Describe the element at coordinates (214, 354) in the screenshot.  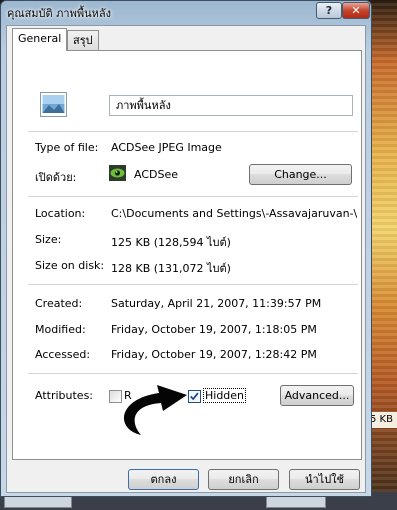
I see `accessed-value: Friday, October 19, 2007, 1:28:42 PM` at that location.